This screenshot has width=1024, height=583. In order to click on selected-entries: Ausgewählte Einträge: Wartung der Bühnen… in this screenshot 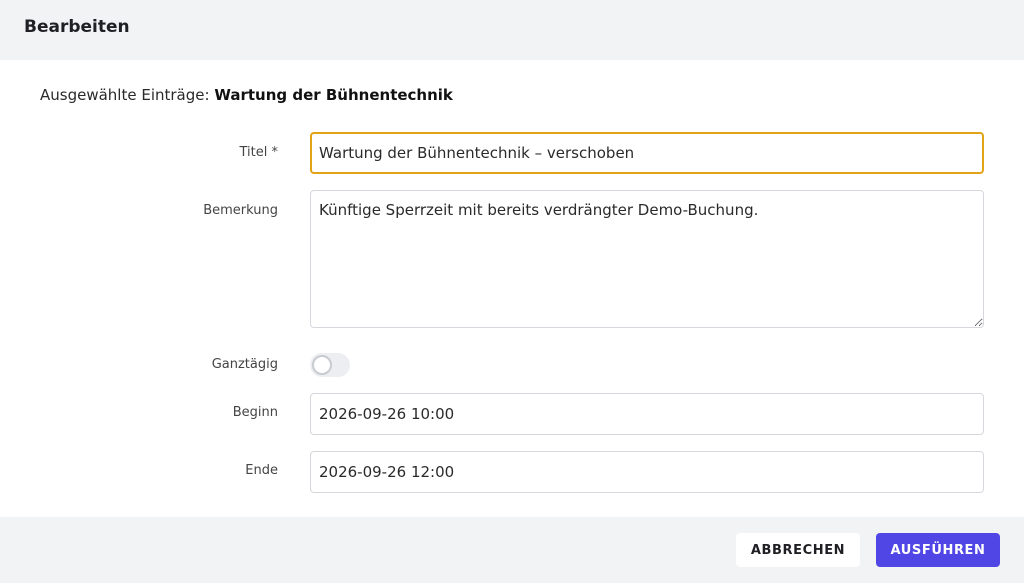, I will do `click(246, 95)`.